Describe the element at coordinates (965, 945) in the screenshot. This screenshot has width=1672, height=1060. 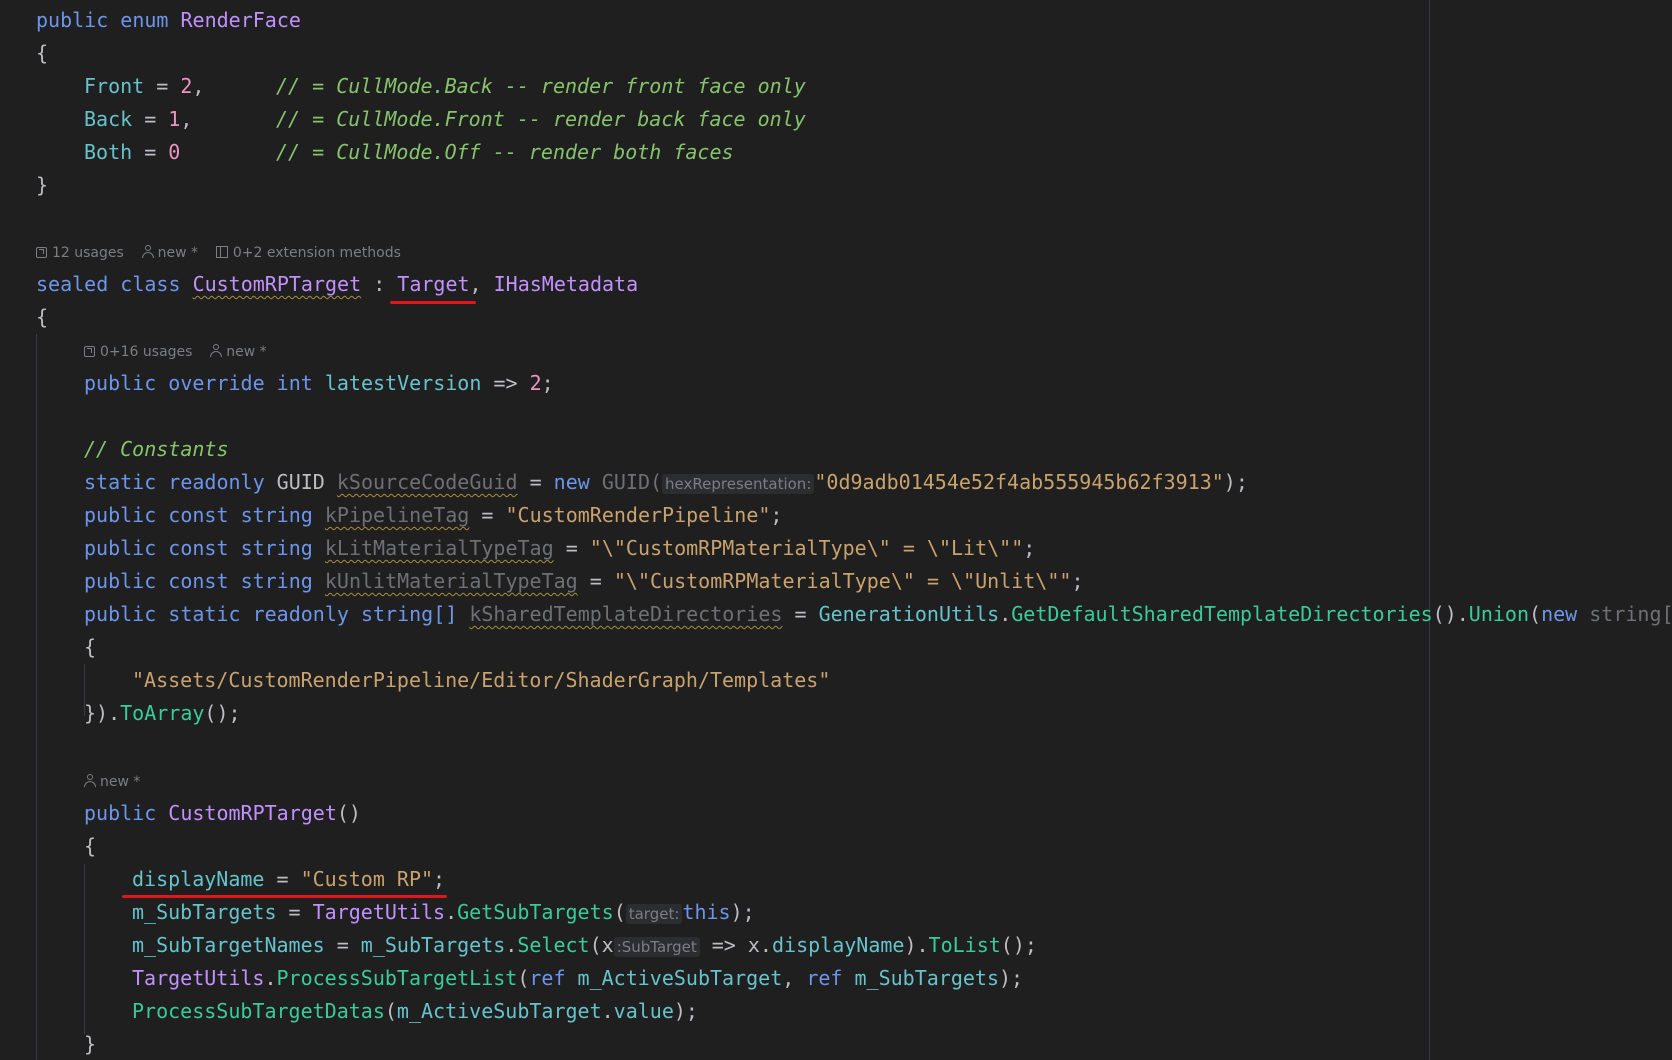
I see `method-call: ToList` at that location.